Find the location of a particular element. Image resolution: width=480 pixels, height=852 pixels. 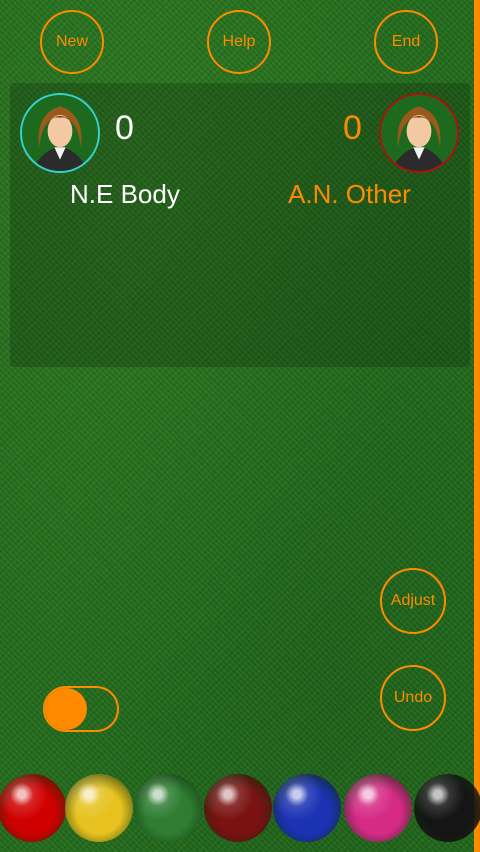

ball-blue is located at coordinates (307, 808).